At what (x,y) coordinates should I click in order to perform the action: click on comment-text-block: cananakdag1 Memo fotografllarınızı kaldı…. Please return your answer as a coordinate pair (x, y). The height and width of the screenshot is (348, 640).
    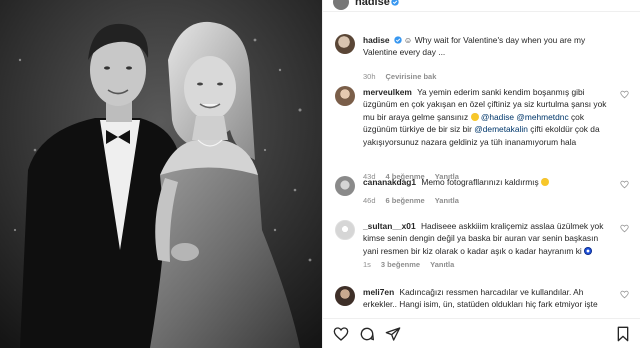
    Looking at the image, I should click on (489, 182).